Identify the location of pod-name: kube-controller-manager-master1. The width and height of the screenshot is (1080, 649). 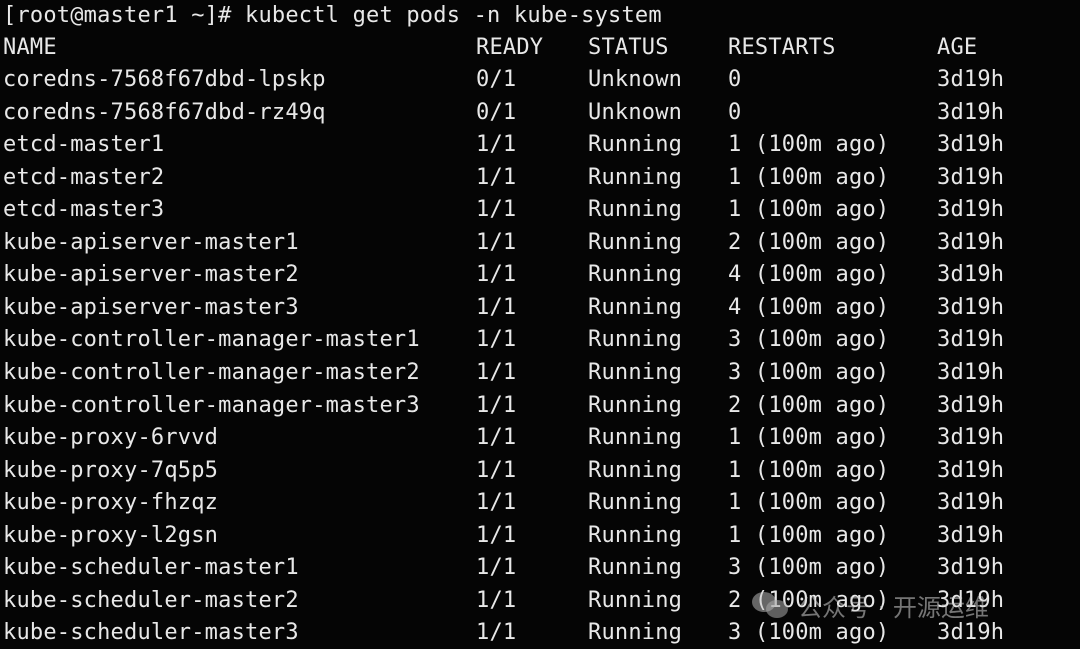
(211, 340).